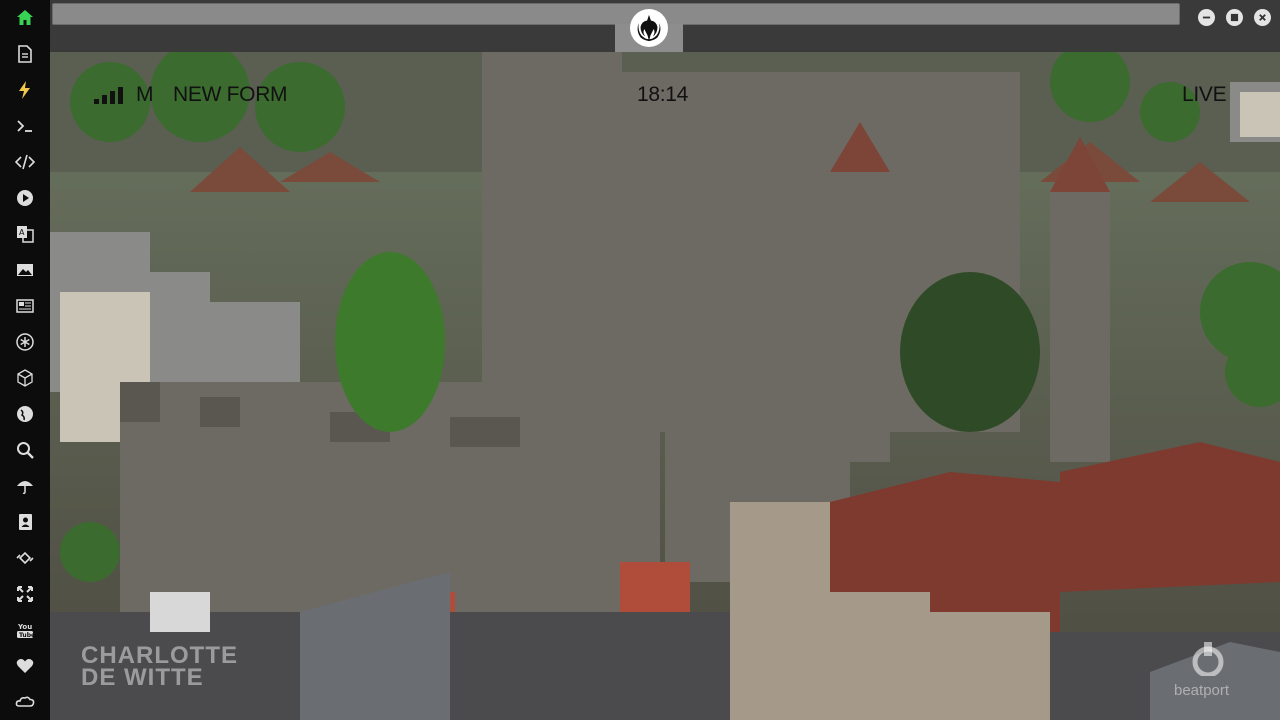  What do you see at coordinates (25, 126) in the screenshot?
I see `terminal-icon` at bounding box center [25, 126].